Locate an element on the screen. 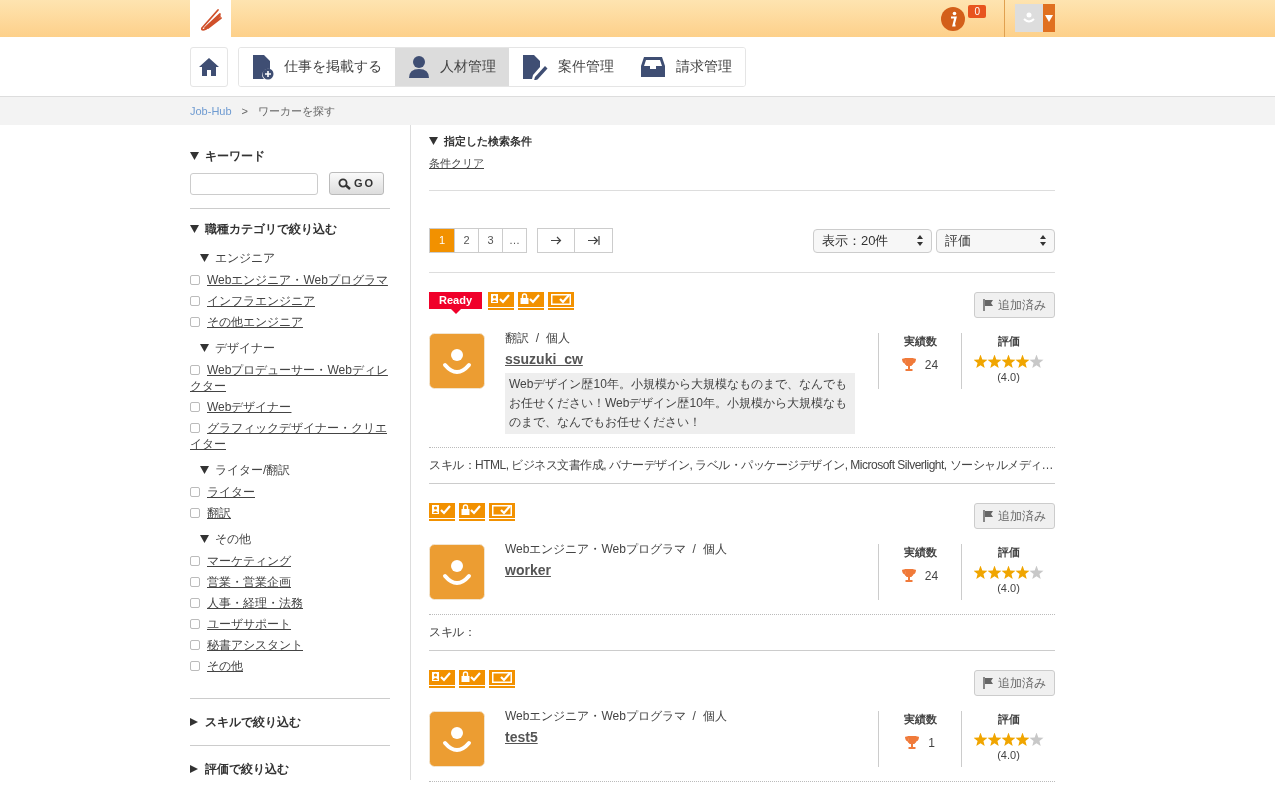 Image resolution: width=1275 pixels, height=786 pixels. section-title: 評価で絞り込む is located at coordinates (247, 769).